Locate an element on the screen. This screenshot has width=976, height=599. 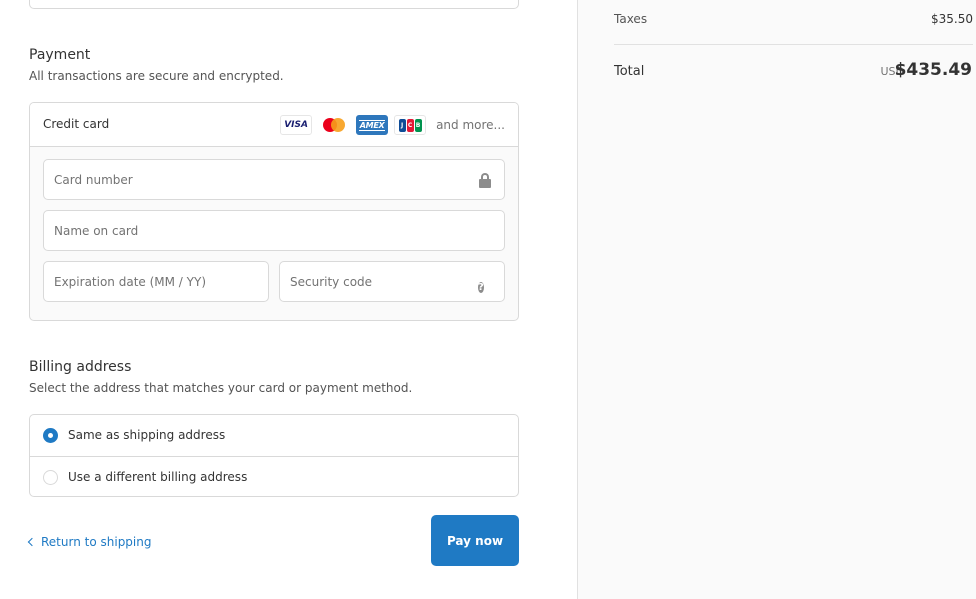
security-code-input is located at coordinates (392, 281).